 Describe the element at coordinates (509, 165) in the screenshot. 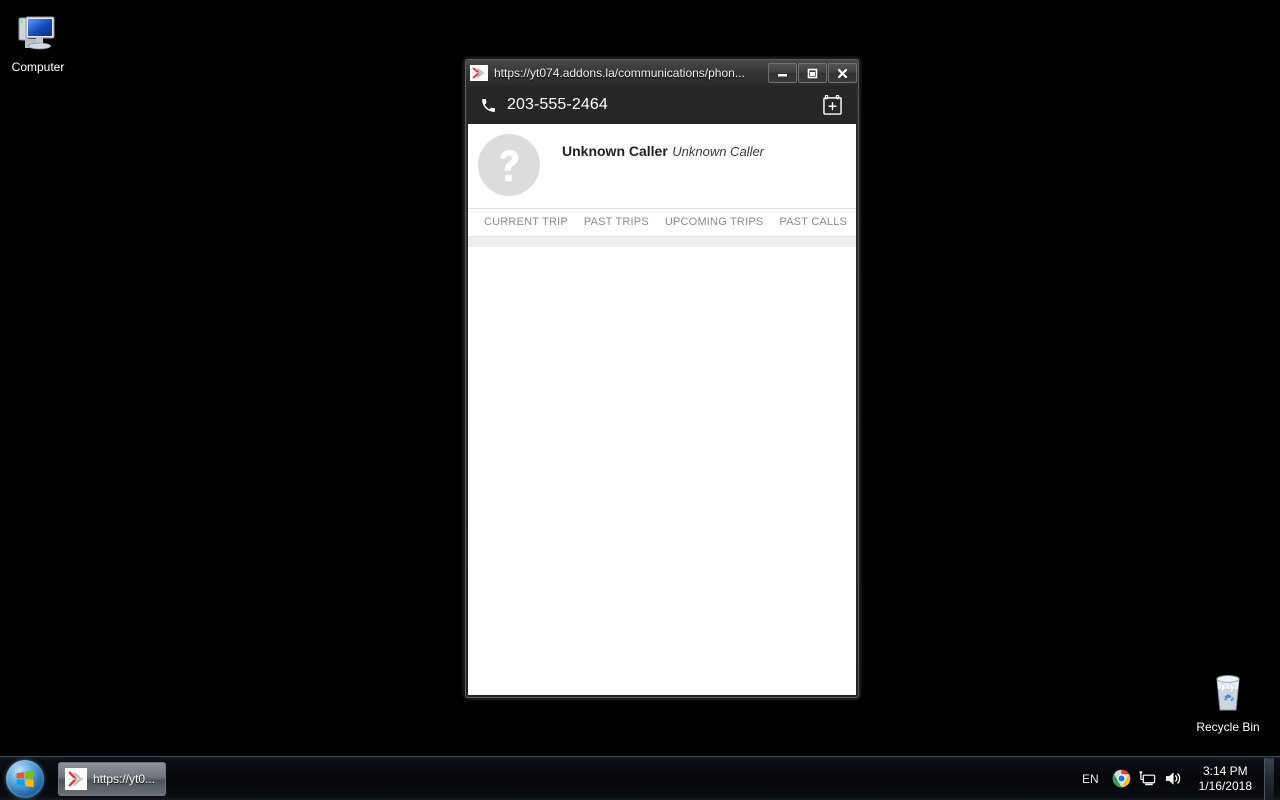

I see `question-mark-avatar-icon` at that location.